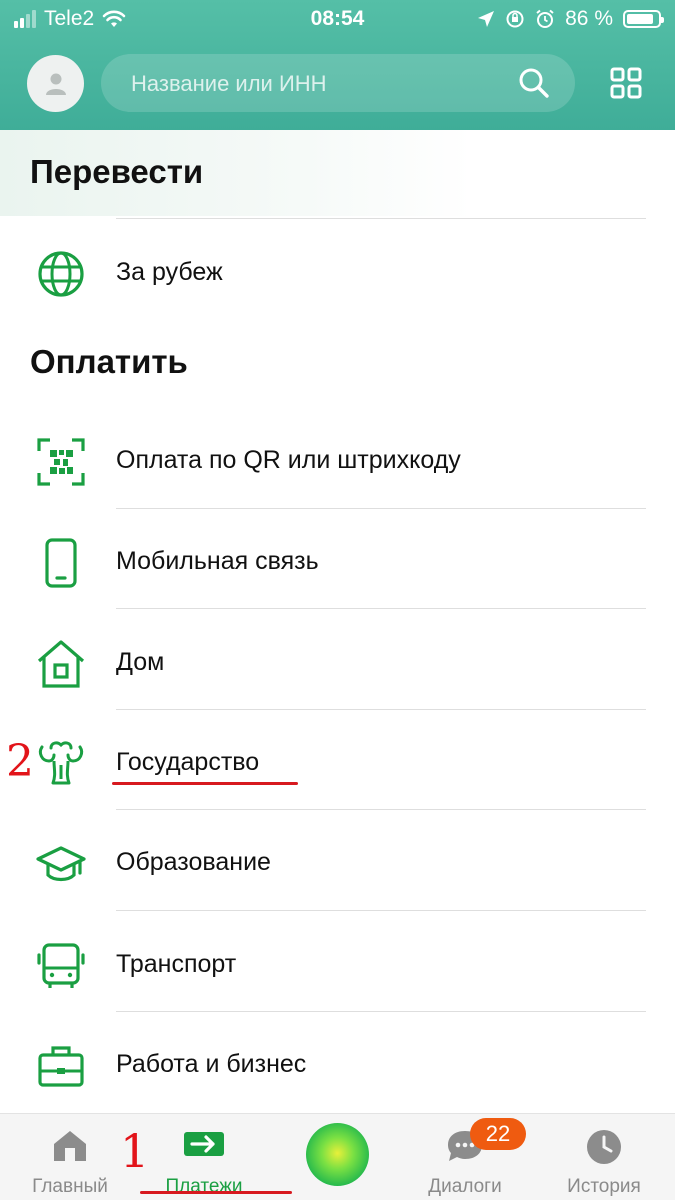 The height and width of the screenshot is (1200, 675). Describe the element at coordinates (135, 1151) in the screenshot. I see `annotation-marker-1: 1` at that location.